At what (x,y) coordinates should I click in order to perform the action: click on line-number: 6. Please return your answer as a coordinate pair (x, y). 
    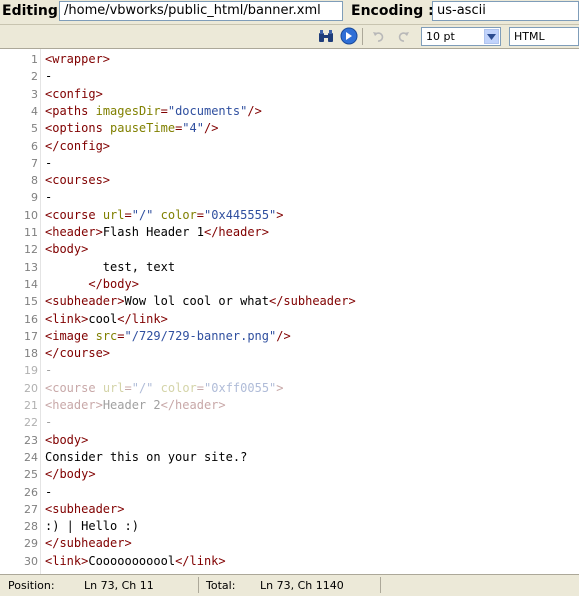
    Looking at the image, I should click on (34, 146).